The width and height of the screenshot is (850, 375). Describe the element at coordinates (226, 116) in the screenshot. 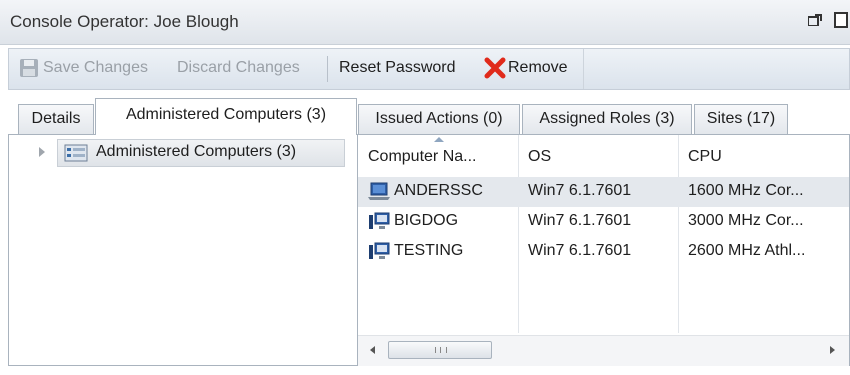

I see `tab-administered-computers: Administered Computers (3)` at that location.